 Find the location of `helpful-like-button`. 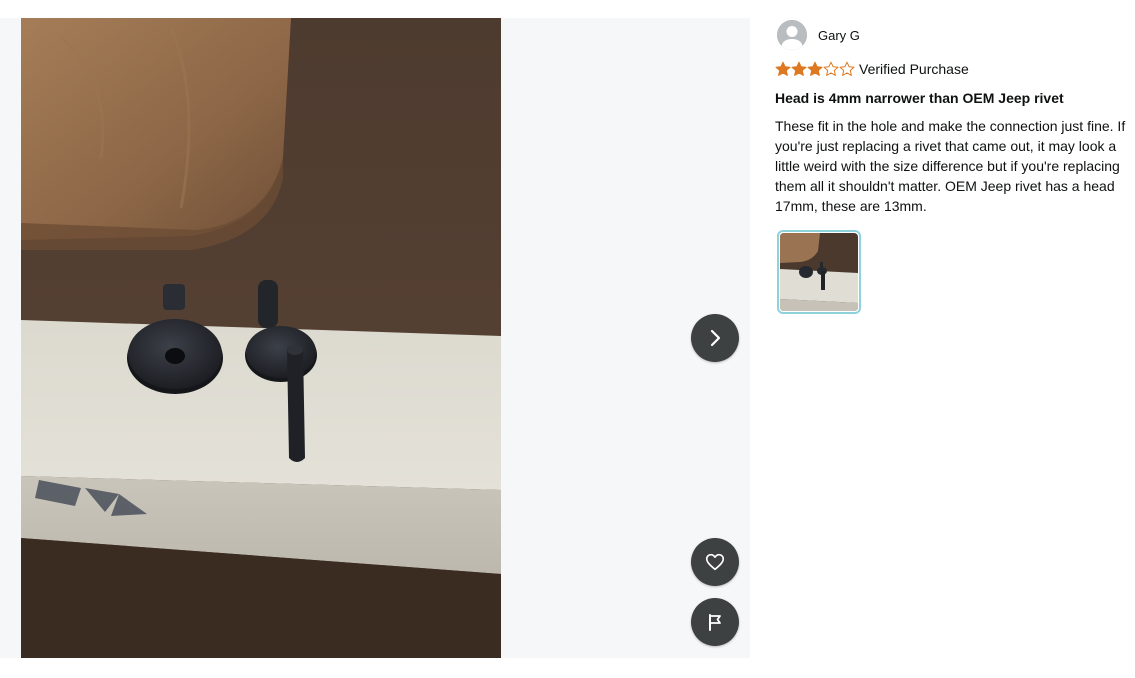

helpful-like-button is located at coordinates (715, 562).